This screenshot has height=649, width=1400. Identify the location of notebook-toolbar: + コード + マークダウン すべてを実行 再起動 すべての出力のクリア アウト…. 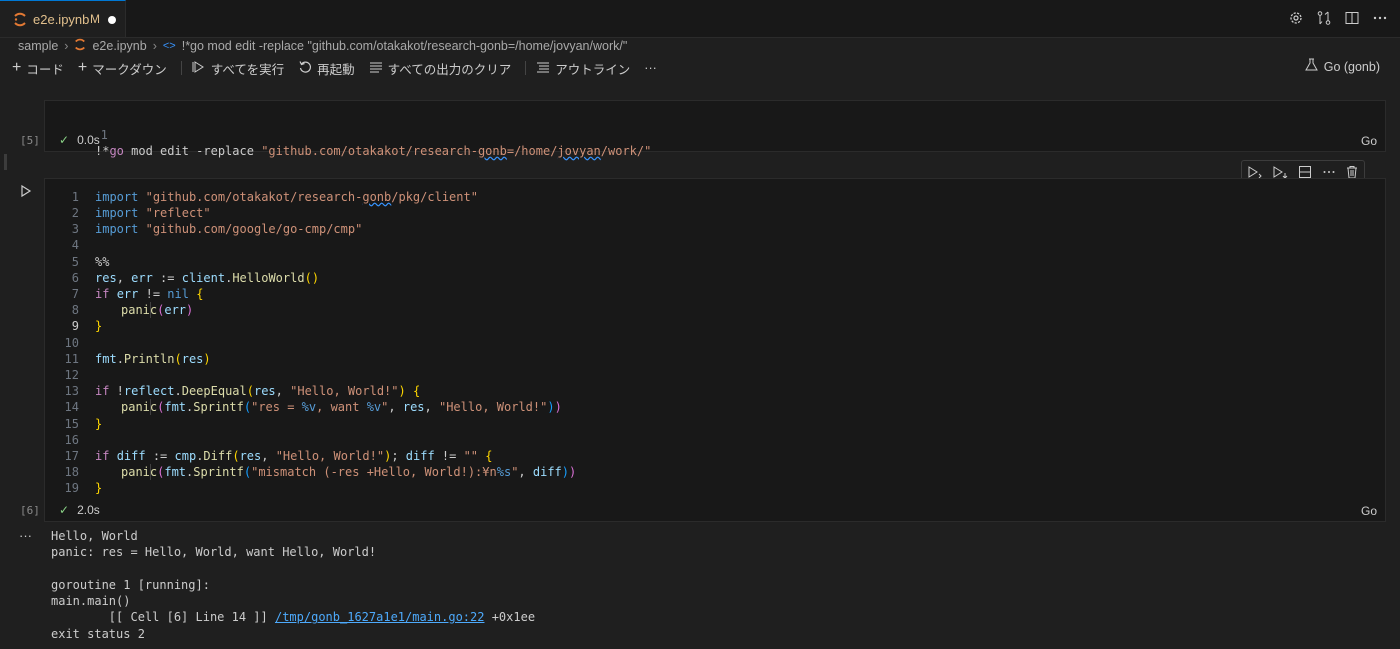
(701, 68).